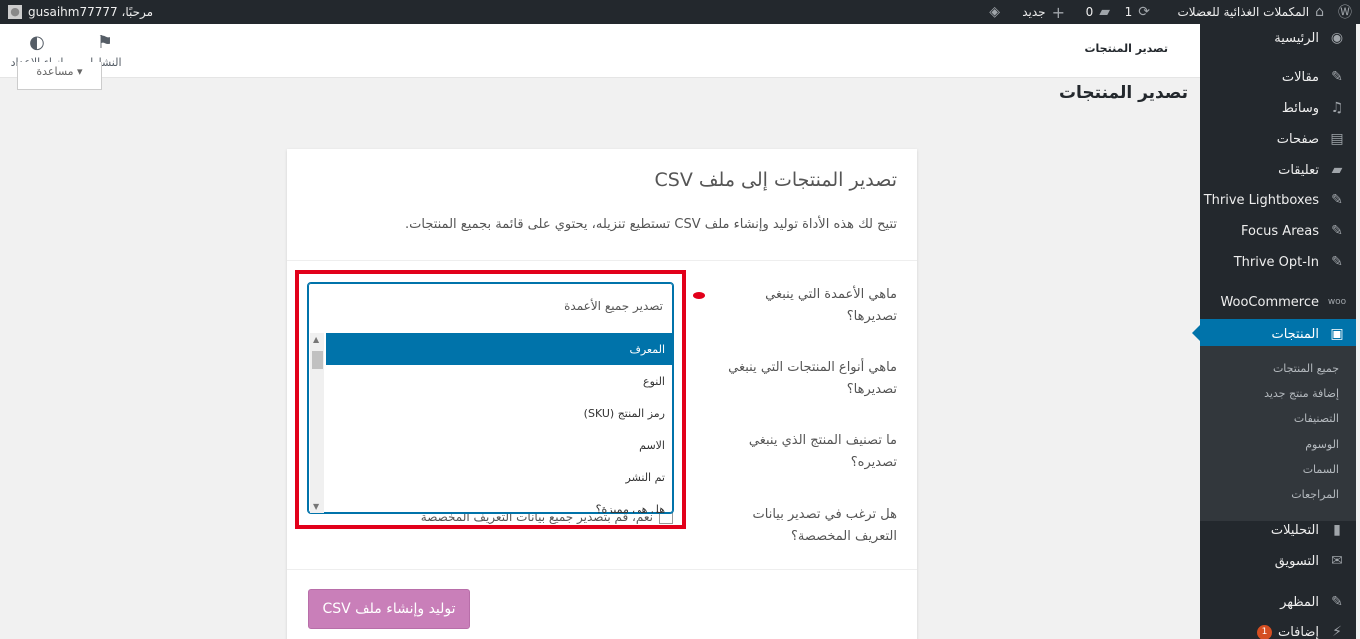 The height and width of the screenshot is (639, 1360). What do you see at coordinates (822, 451) in the screenshot?
I see `category-question: ما تصنيف المنتج الذي ينبغي تصديره؟` at bounding box center [822, 451].